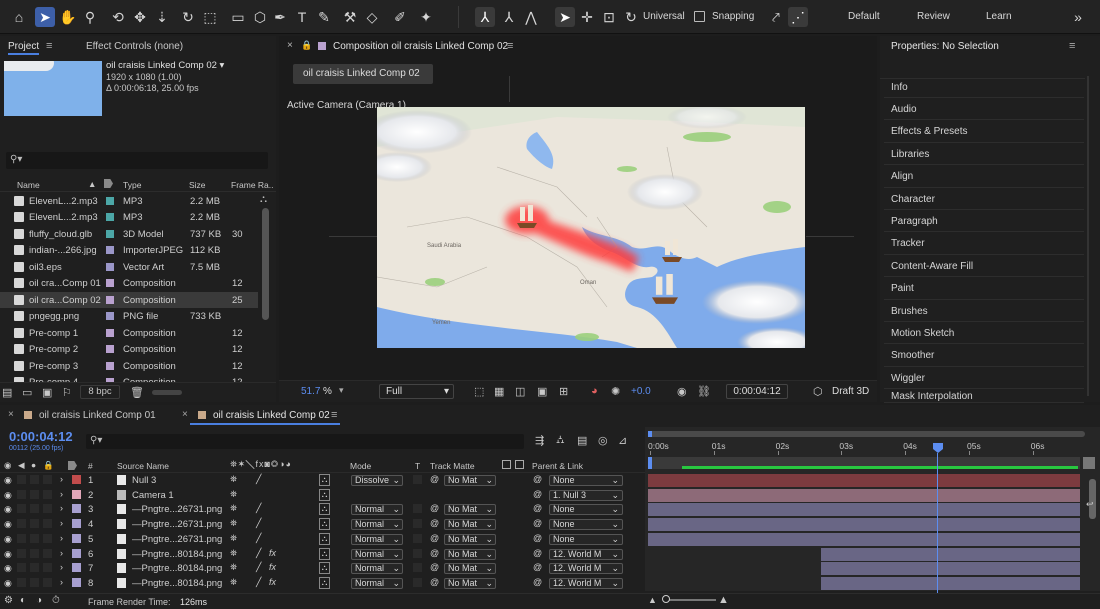  What do you see at coordinates (68, 17) in the screenshot?
I see `hand-tool-icon: ✋` at bounding box center [68, 17].